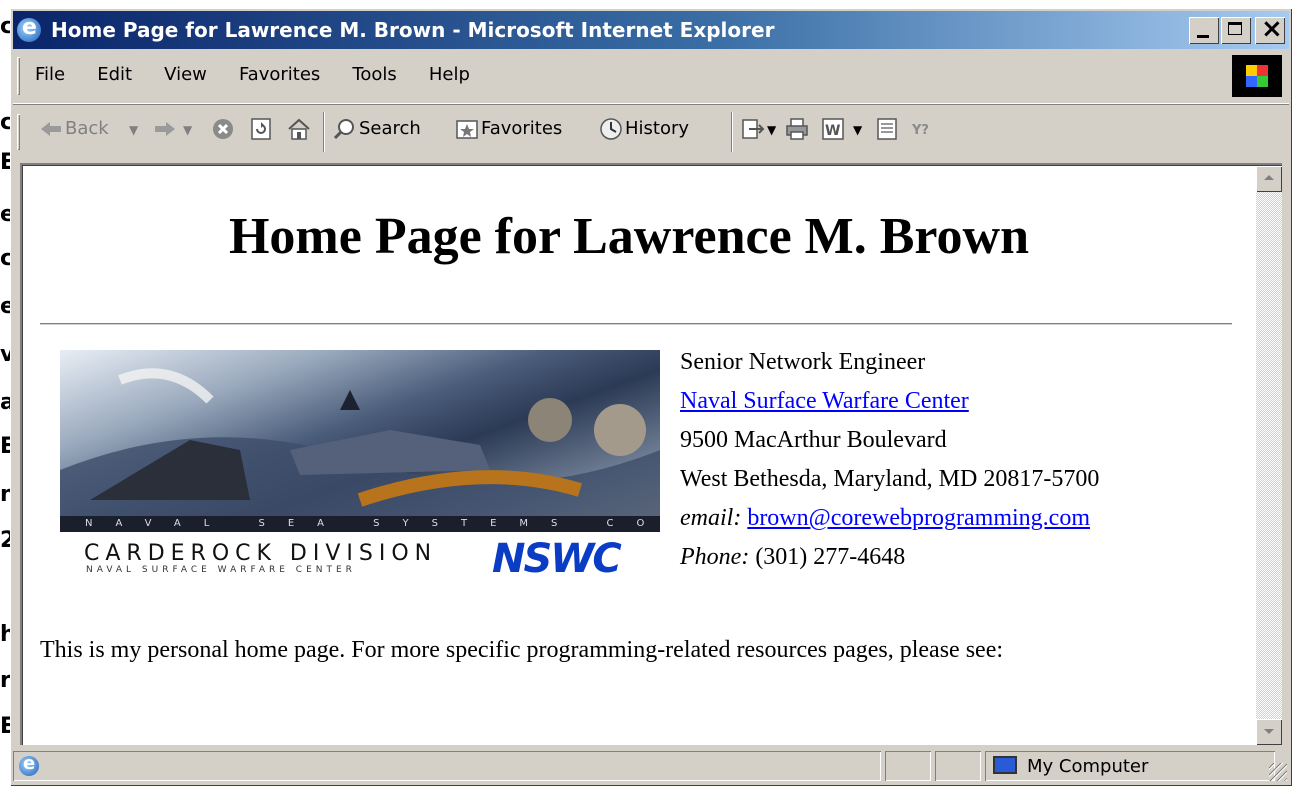  I want to click on email-link: brown@corewebprogramming.com, so click(918, 518).